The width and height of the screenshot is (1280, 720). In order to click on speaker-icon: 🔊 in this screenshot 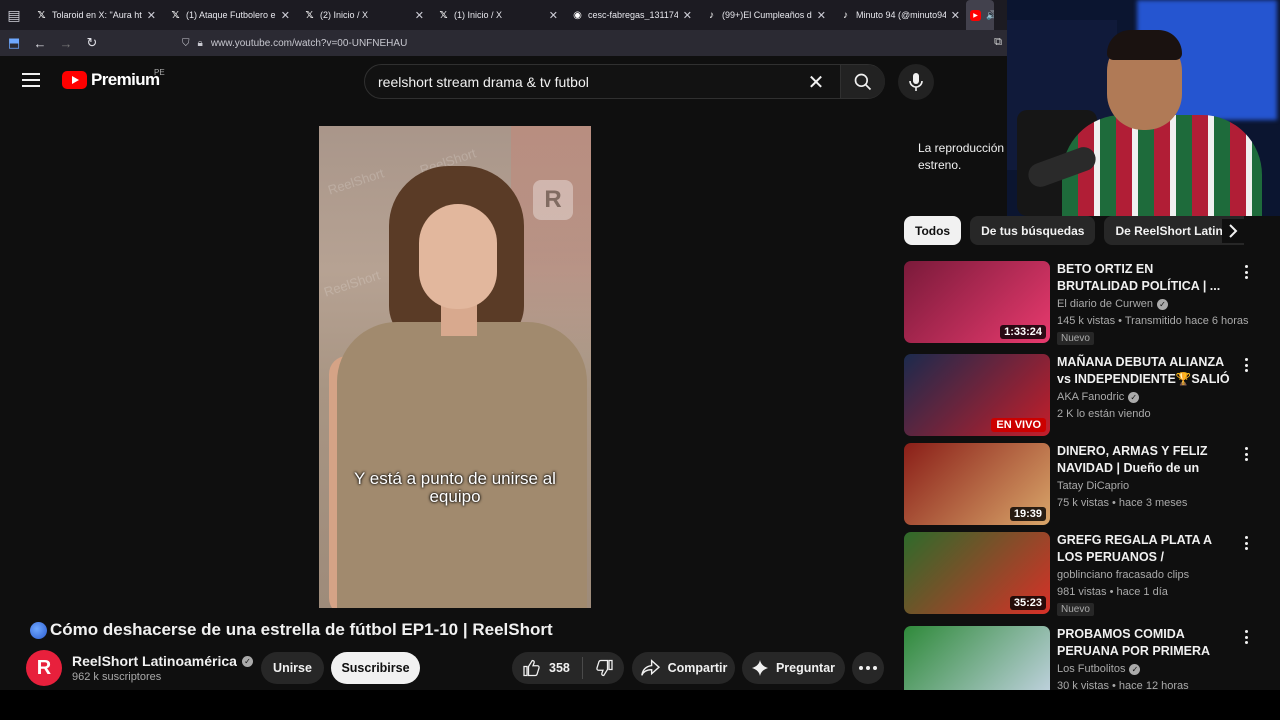, I will do `click(990, 15)`.